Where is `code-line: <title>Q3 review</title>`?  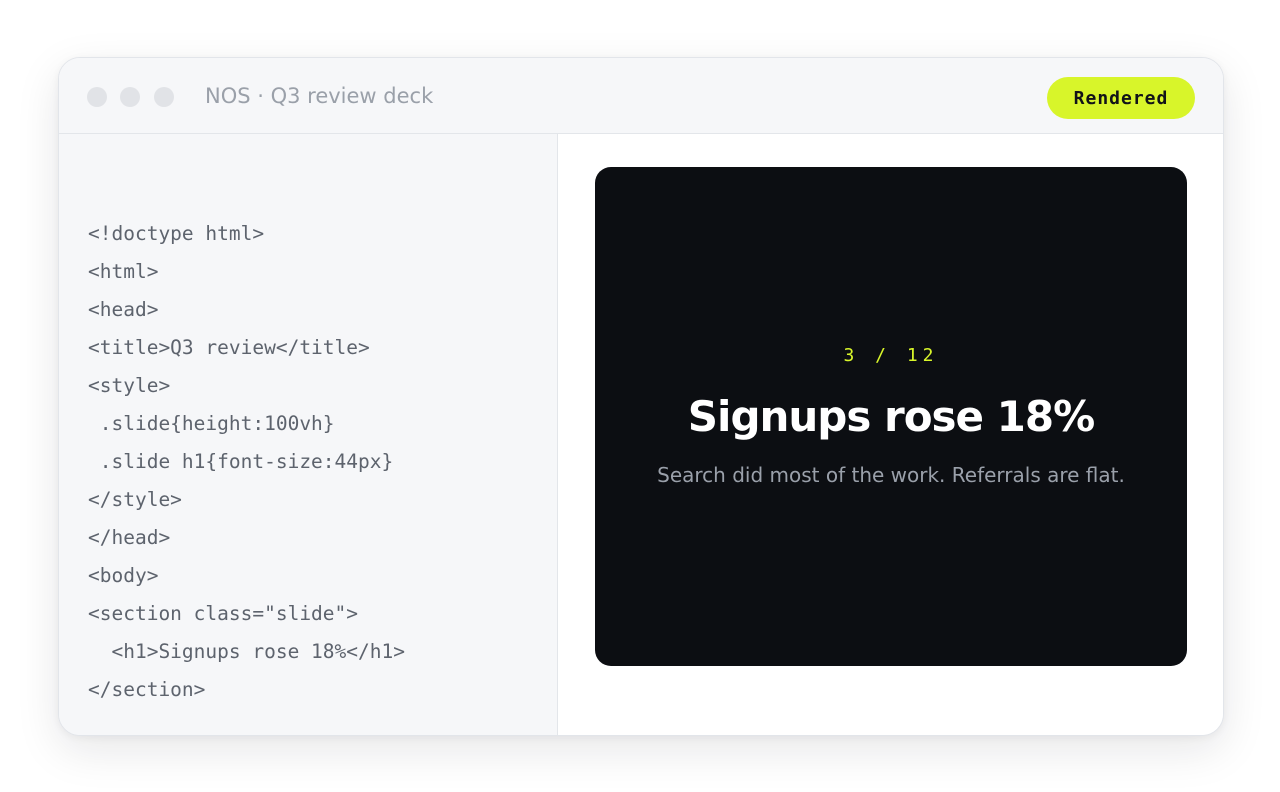
code-line: <title>Q3 review</title> is located at coordinates (229, 347).